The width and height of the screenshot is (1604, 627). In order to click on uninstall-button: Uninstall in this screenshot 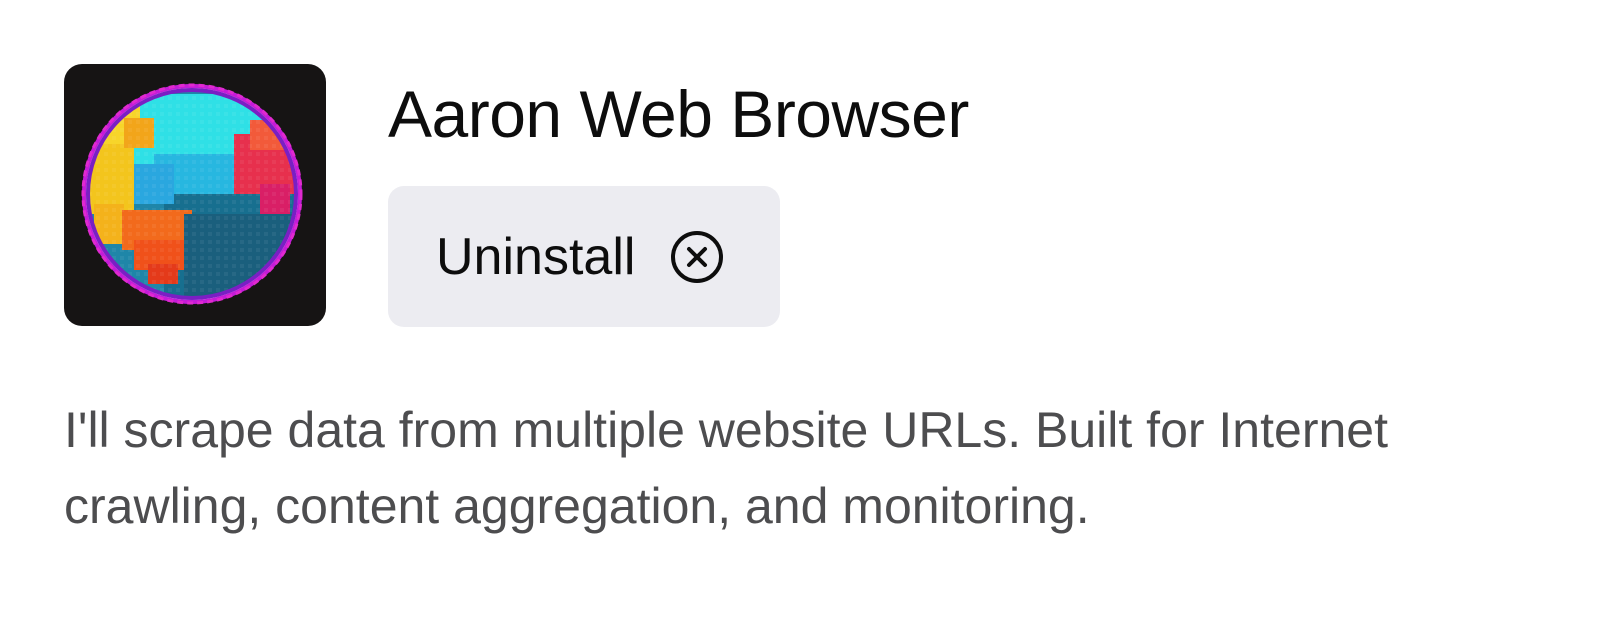, I will do `click(584, 256)`.